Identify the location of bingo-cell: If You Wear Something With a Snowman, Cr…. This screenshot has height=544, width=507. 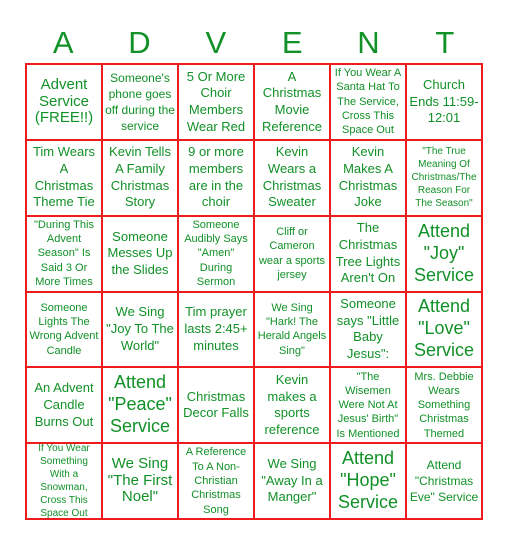
(64, 481).